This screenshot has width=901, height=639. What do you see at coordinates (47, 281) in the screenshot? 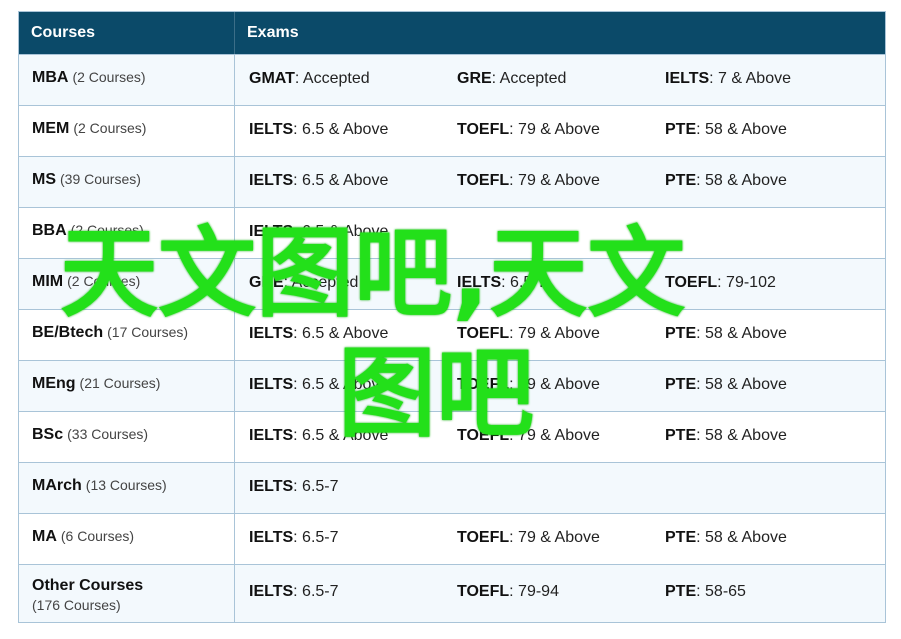
I see `course-name: MIM` at bounding box center [47, 281].